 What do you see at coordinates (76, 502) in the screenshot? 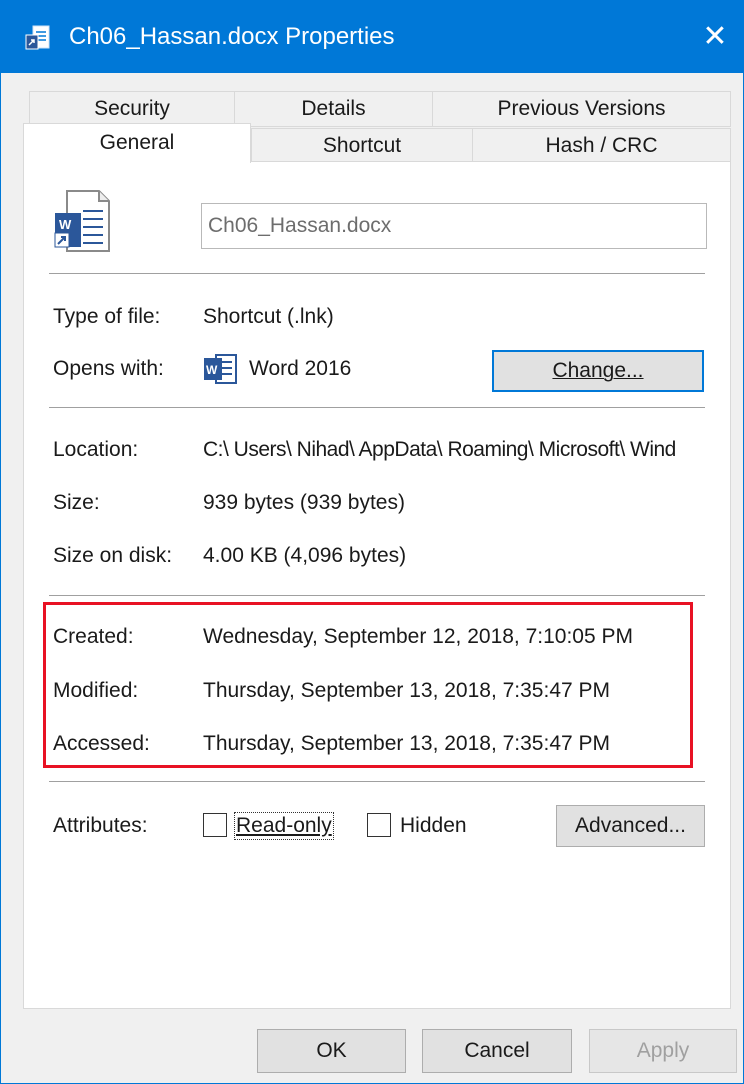
I see `size-label: Size:` at bounding box center [76, 502].